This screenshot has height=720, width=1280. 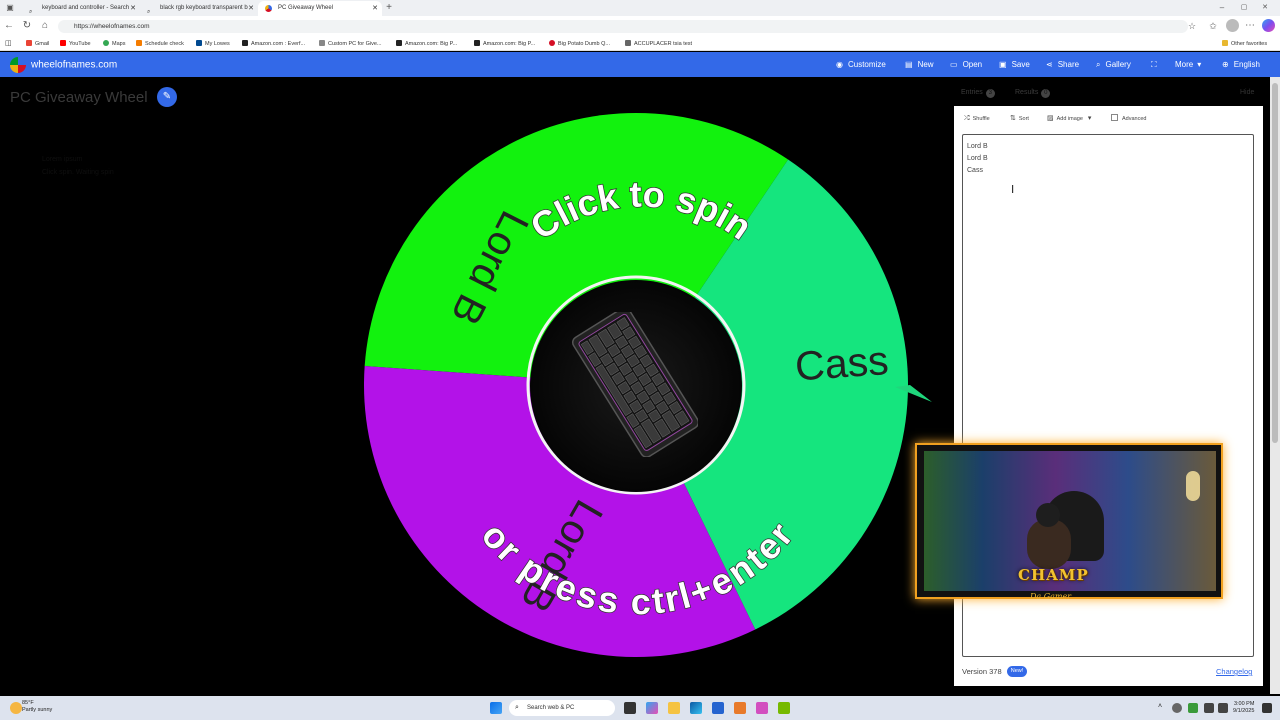 What do you see at coordinates (1114, 117) in the screenshot?
I see `checkbox-box` at bounding box center [1114, 117].